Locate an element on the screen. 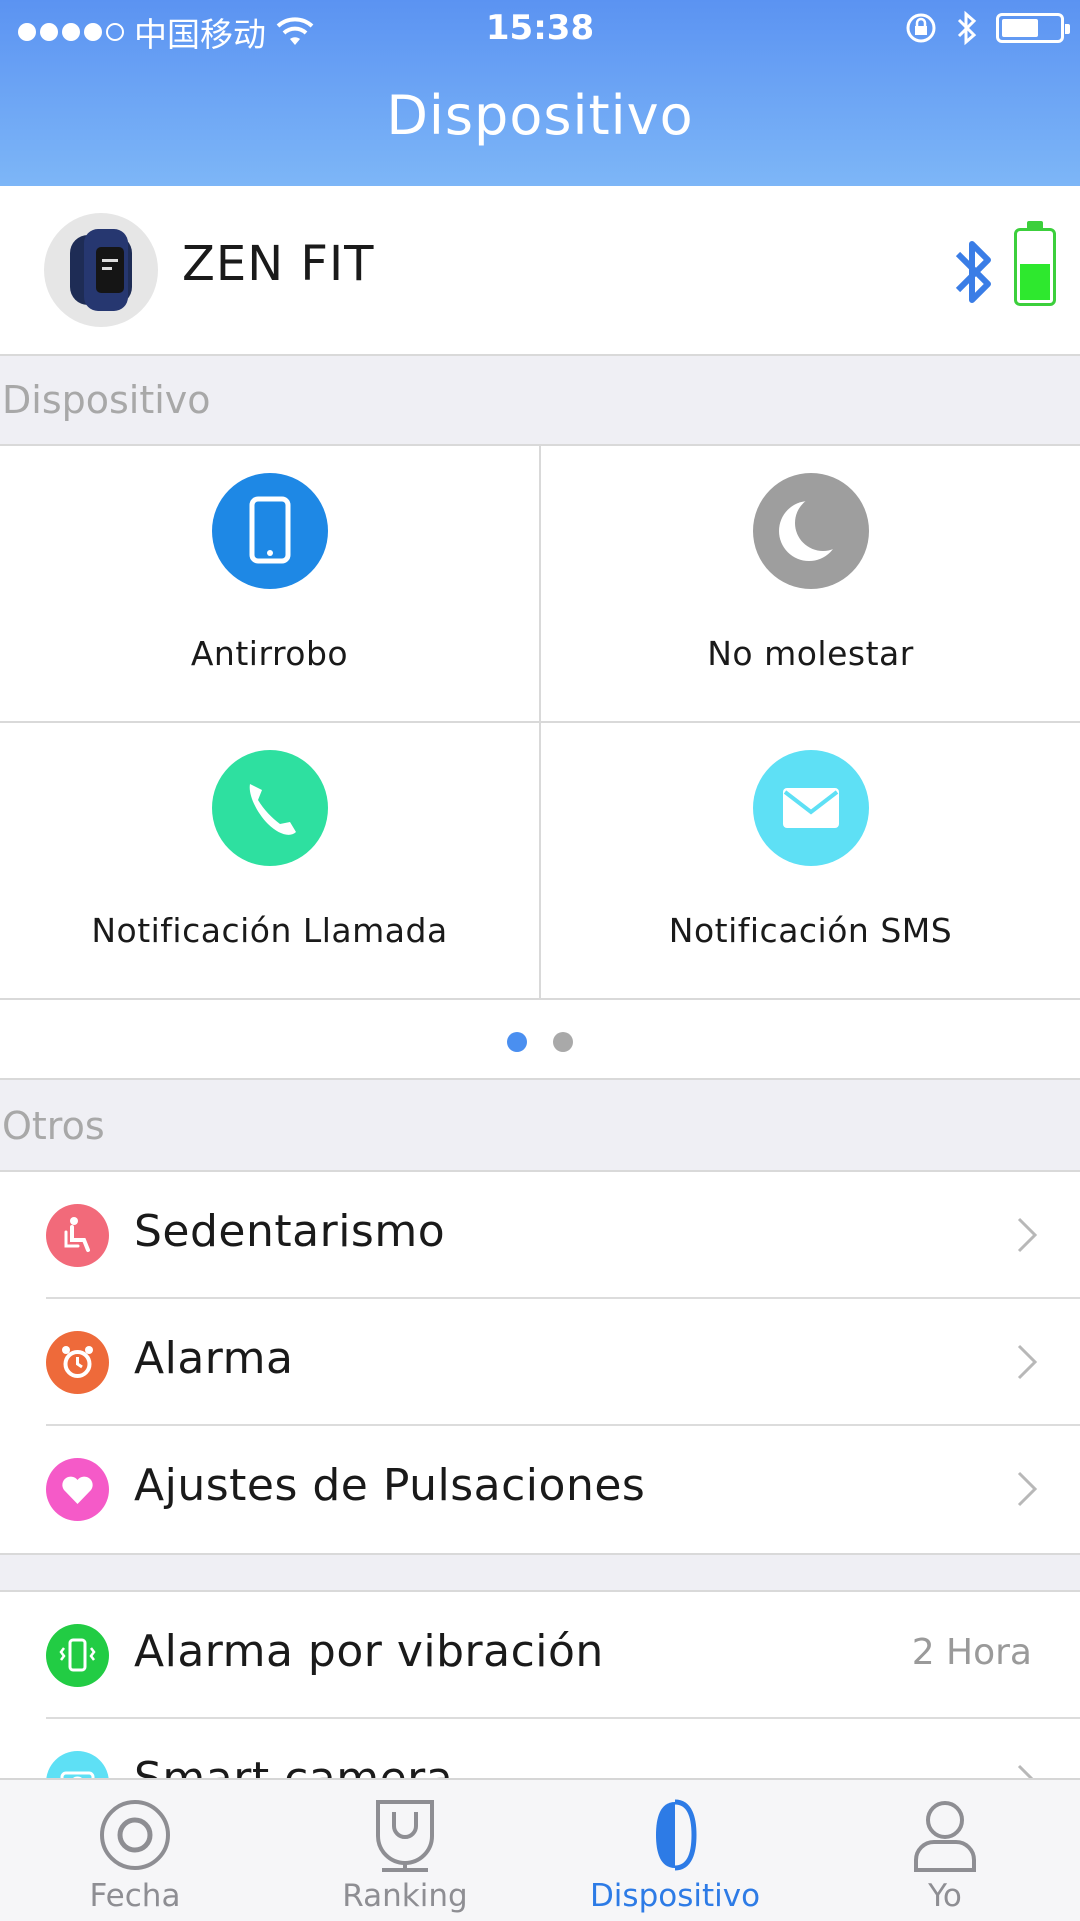 This screenshot has width=1080, height=1921. tab-ranking: Ranking is located at coordinates (405, 1850).